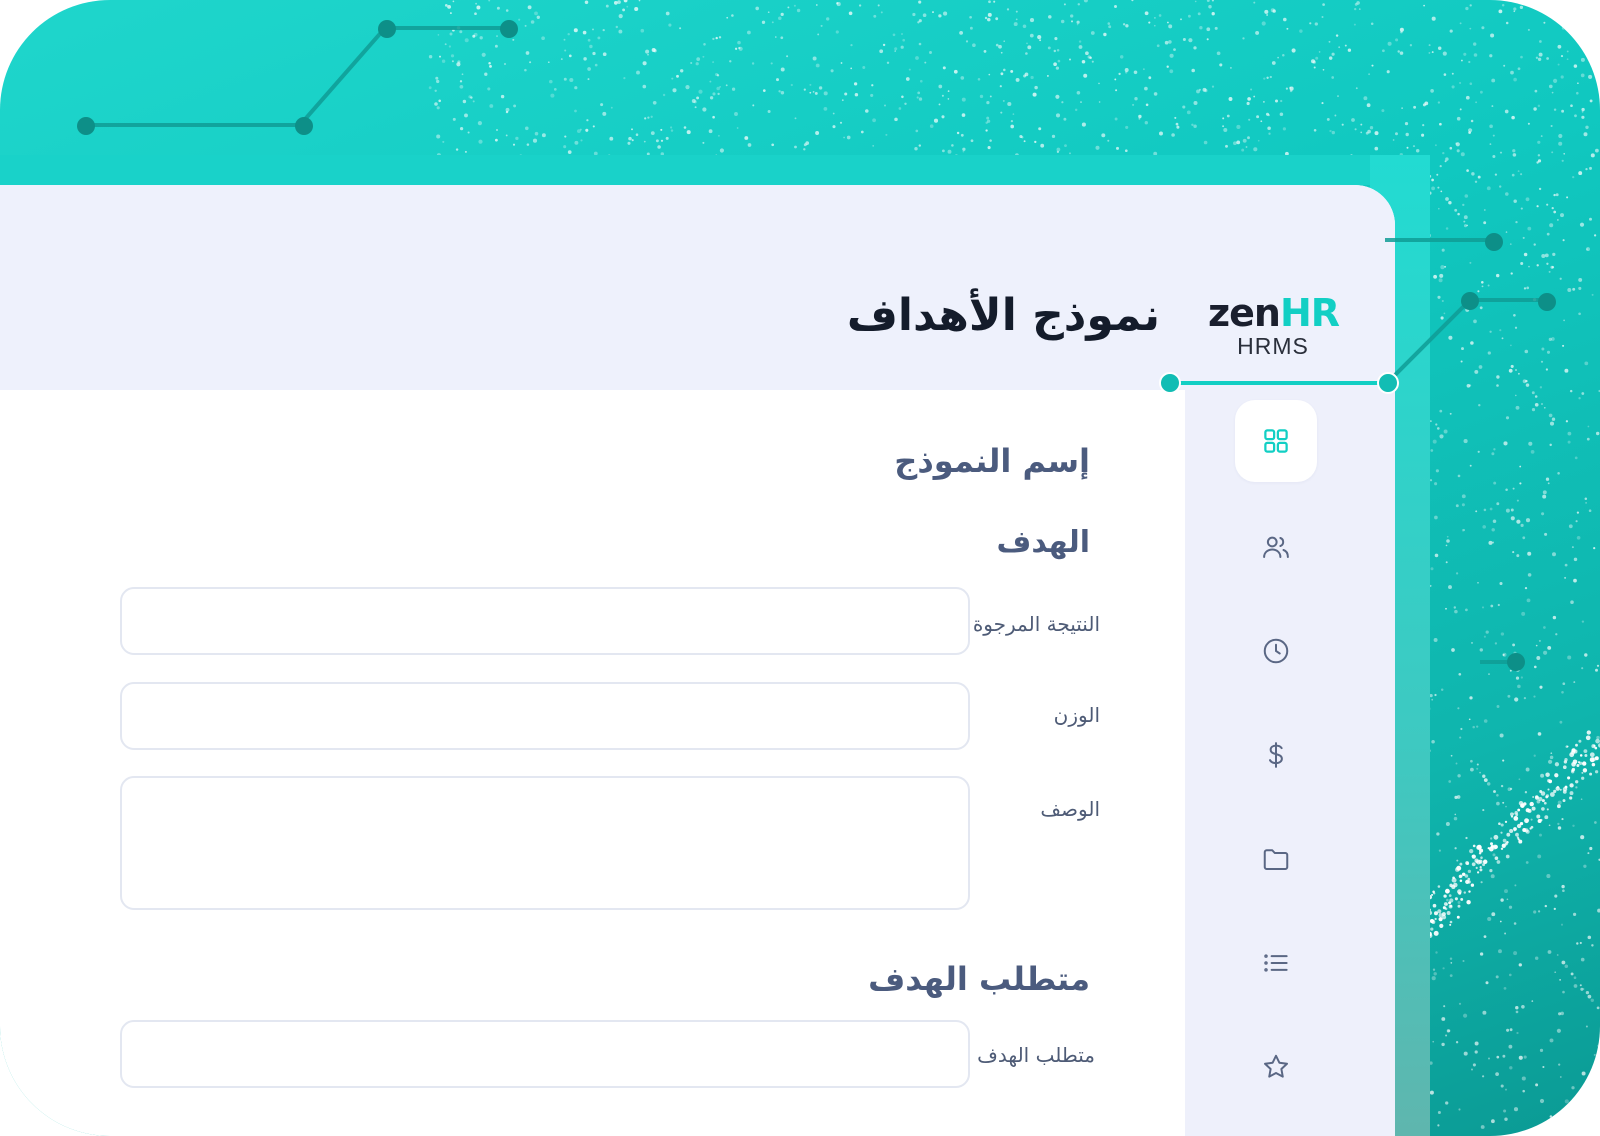 Image resolution: width=1600 pixels, height=1136 pixels. I want to click on sidebar-item-documents, so click(1276, 859).